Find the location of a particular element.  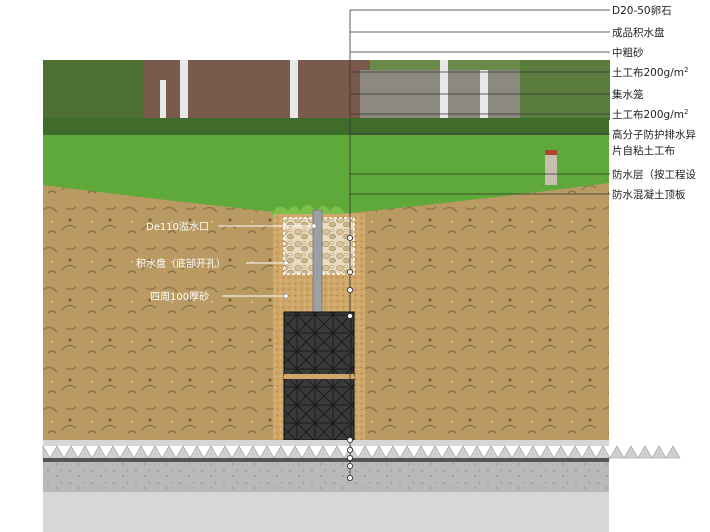

label-tray: 积水盘（底部开孔） is located at coordinates (181, 263).